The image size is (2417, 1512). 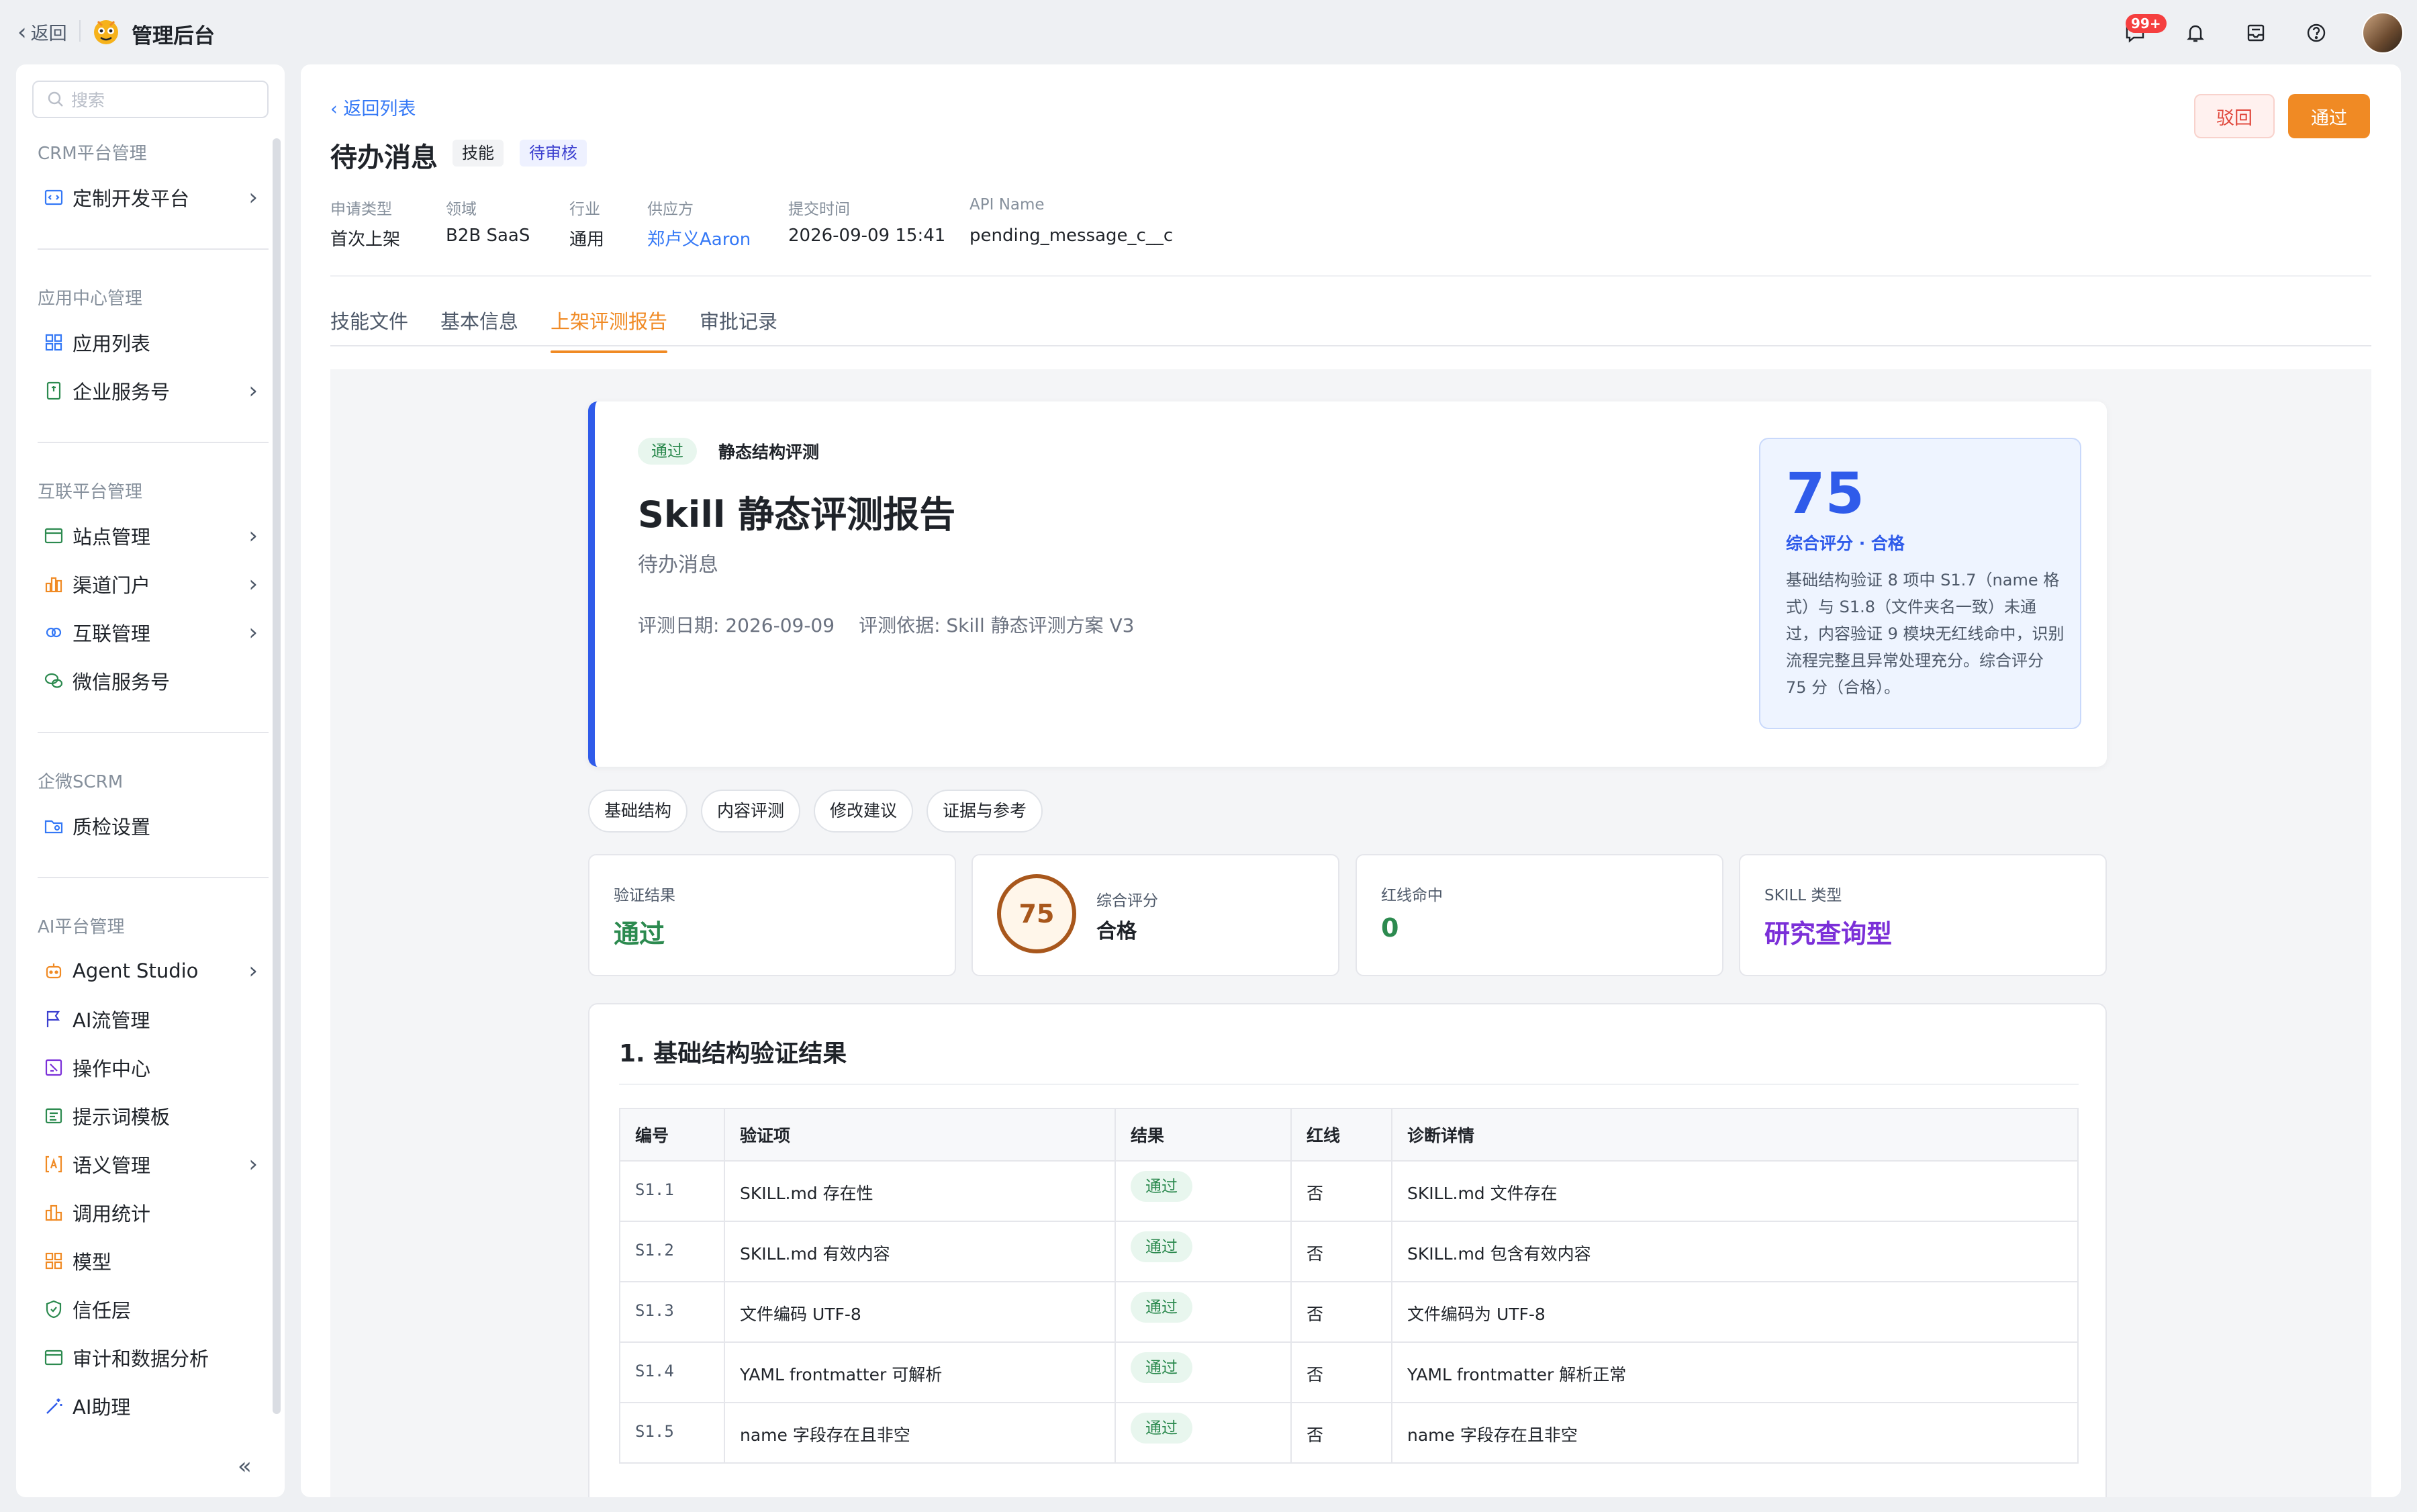 I want to click on stat-value: 0, so click(x=1390, y=928).